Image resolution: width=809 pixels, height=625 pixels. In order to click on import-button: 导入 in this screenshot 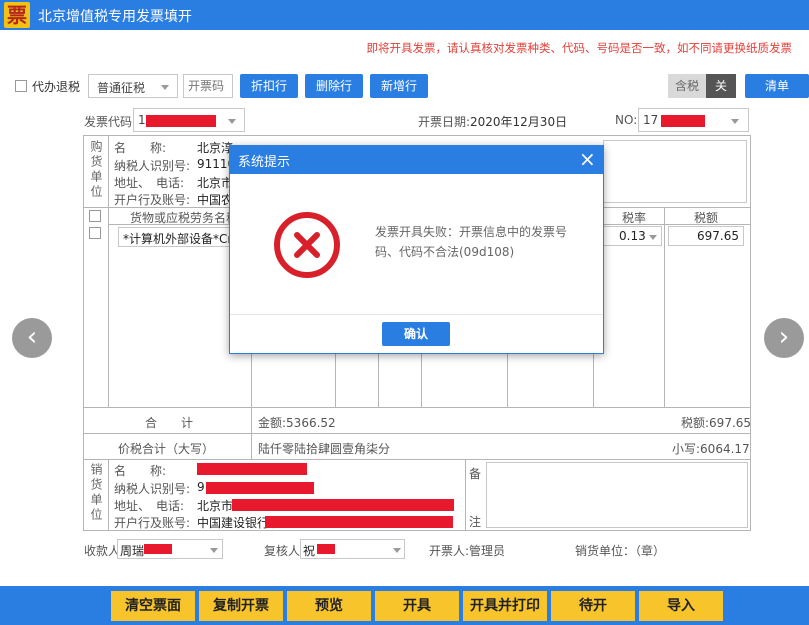, I will do `click(681, 606)`.